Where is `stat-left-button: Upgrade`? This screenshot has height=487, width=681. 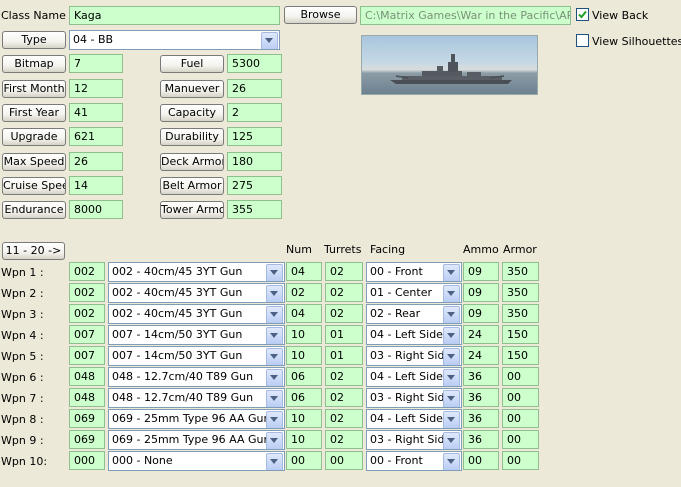
stat-left-button: Upgrade is located at coordinates (34, 137).